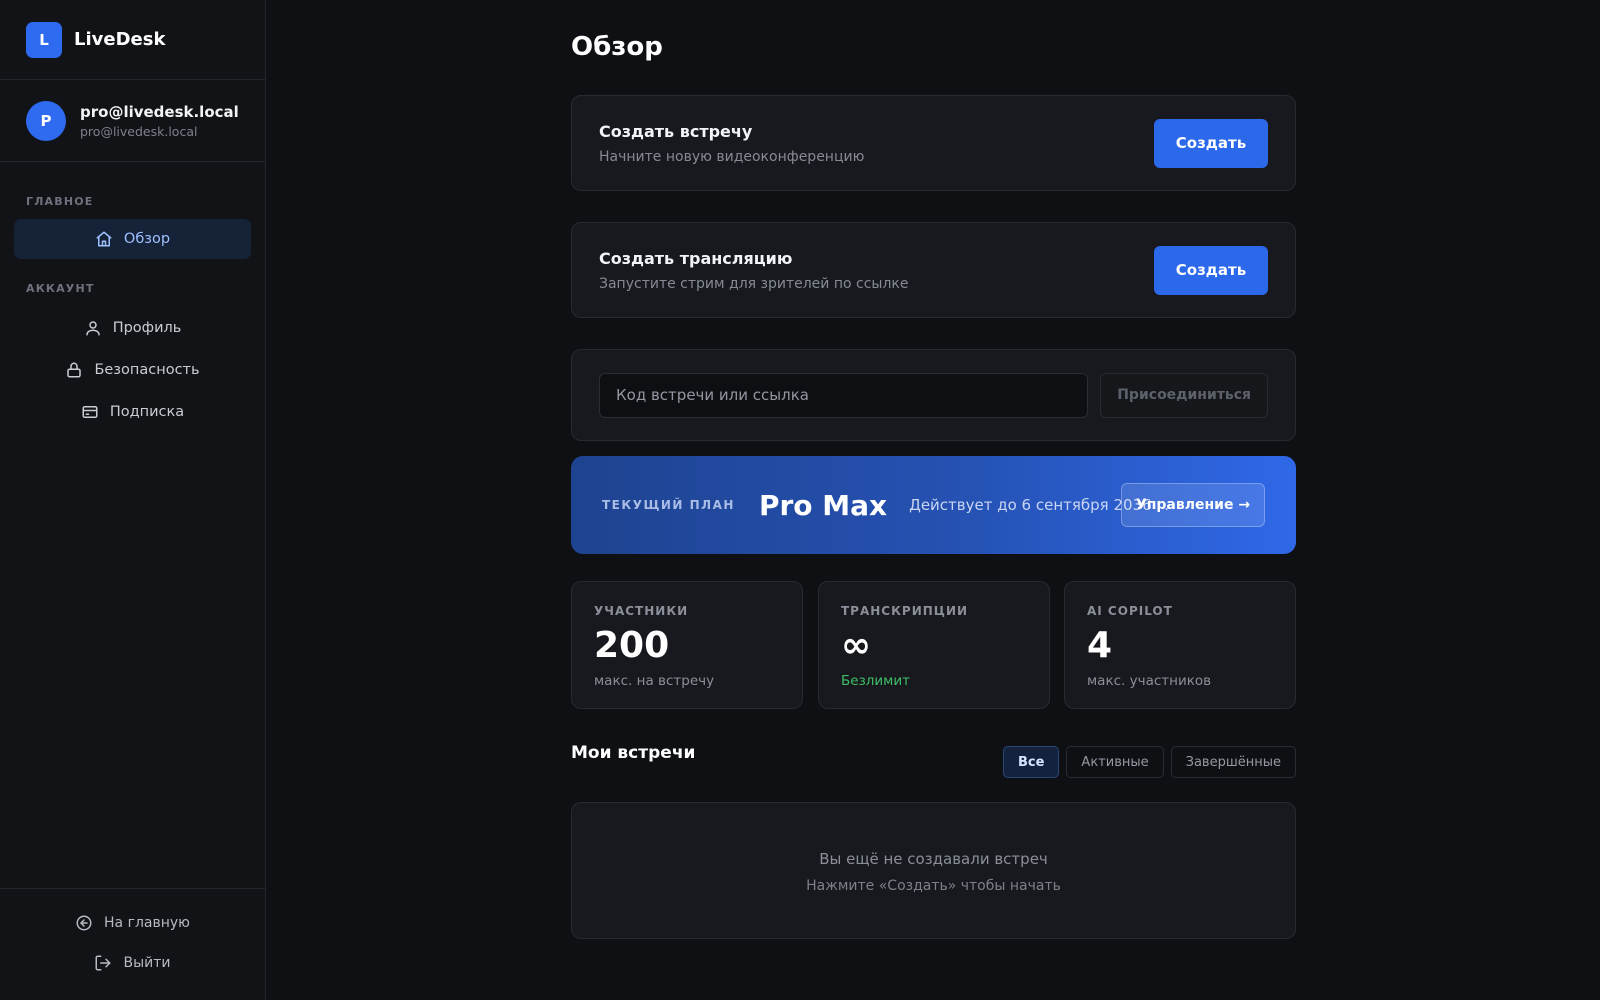  Describe the element at coordinates (933, 859) in the screenshot. I see `empty-message: Вы ещё не создавали встреч` at that location.